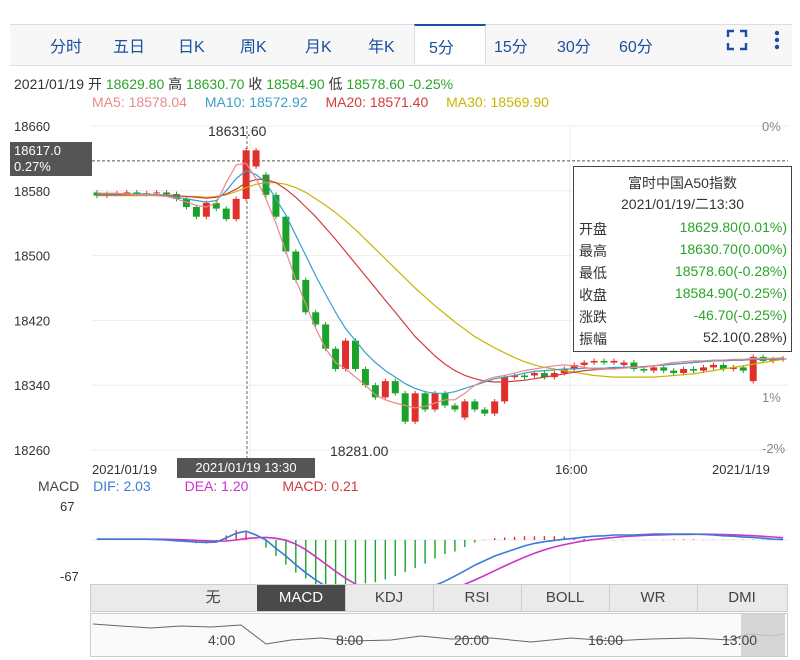 This screenshot has height=660, width=800. I want to click on tooltip-row: 开盘 18629.80(0.01%), so click(683, 229).